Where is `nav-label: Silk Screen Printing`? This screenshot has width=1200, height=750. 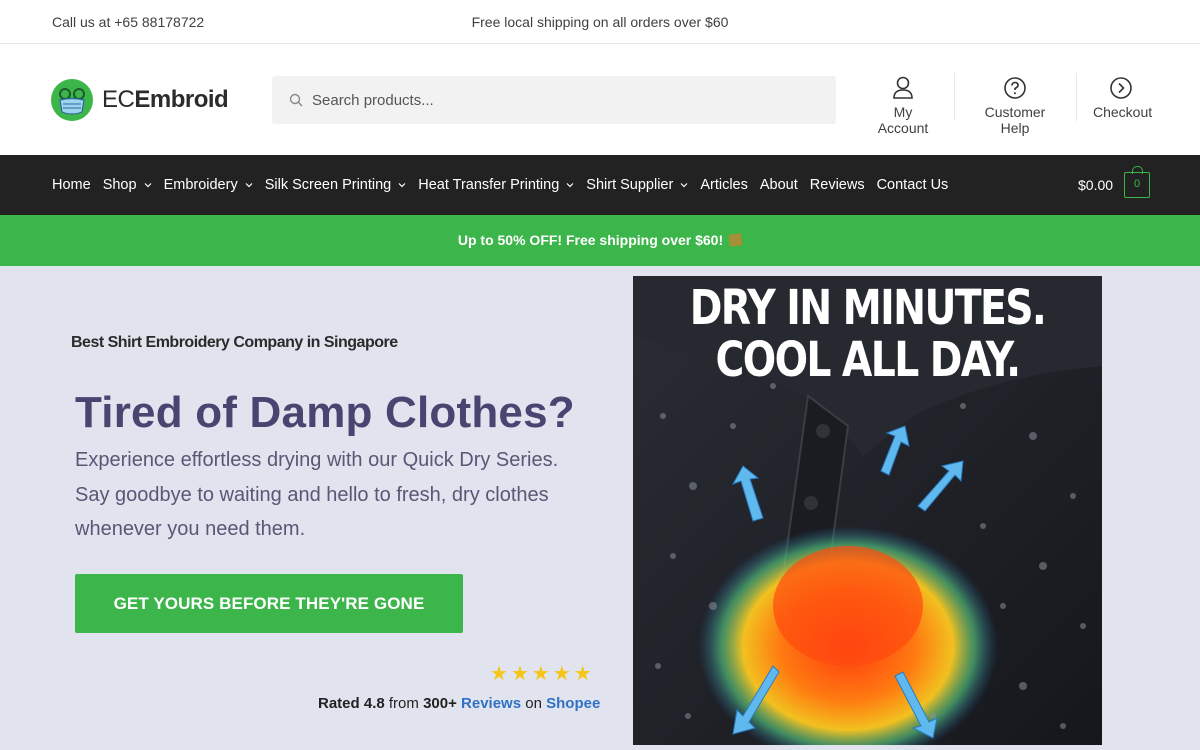 nav-label: Silk Screen Printing is located at coordinates (328, 185).